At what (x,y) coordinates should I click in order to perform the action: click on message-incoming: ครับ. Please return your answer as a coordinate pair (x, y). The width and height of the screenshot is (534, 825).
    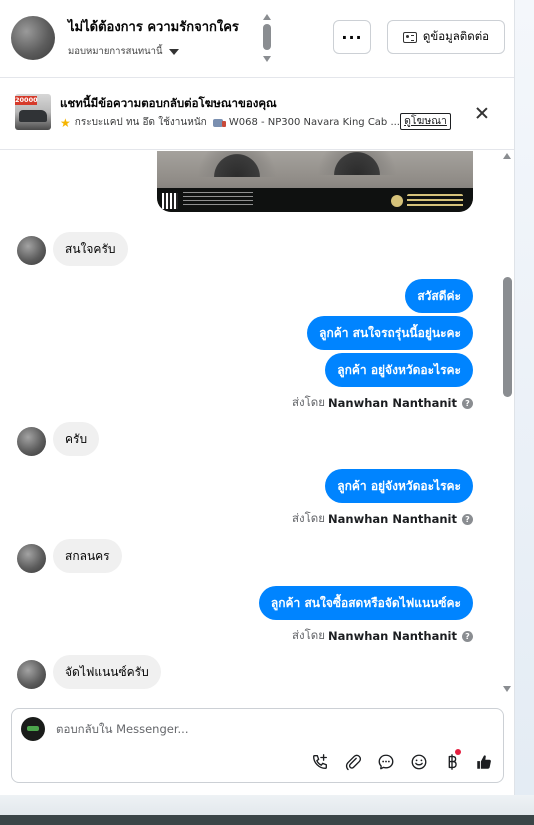
    Looking at the image, I should click on (76, 439).